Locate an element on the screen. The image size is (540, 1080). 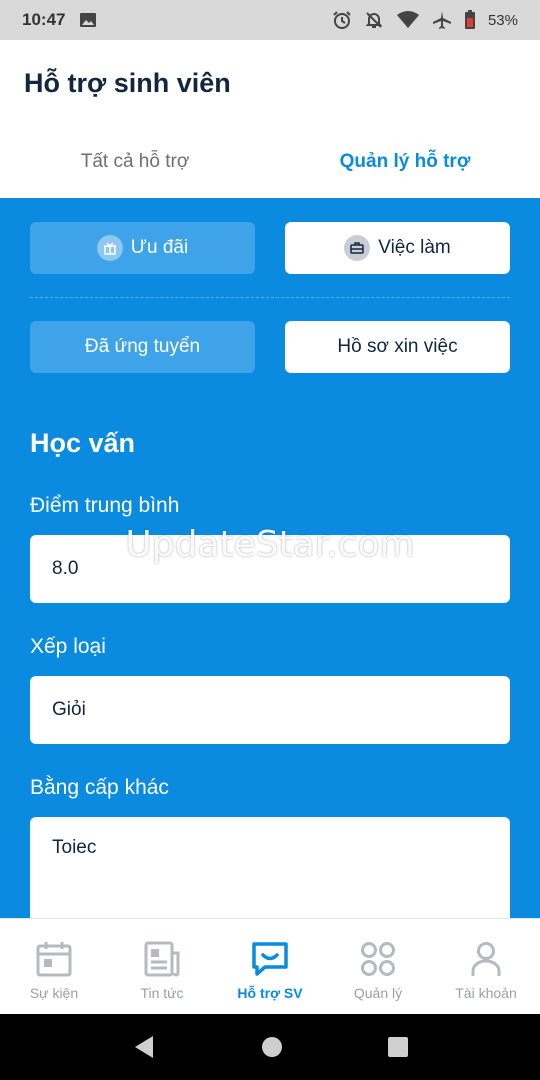
jobs-label: Việc làm is located at coordinates (414, 247).